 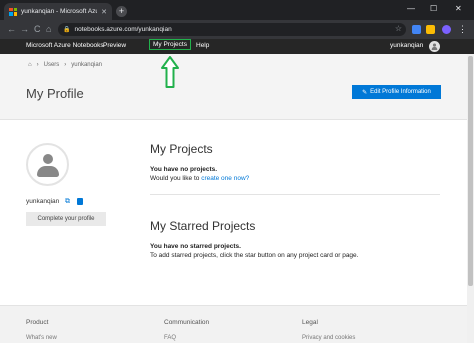 I want to click on create-project-prompt: Would you like to create one now?, so click(x=199, y=178).